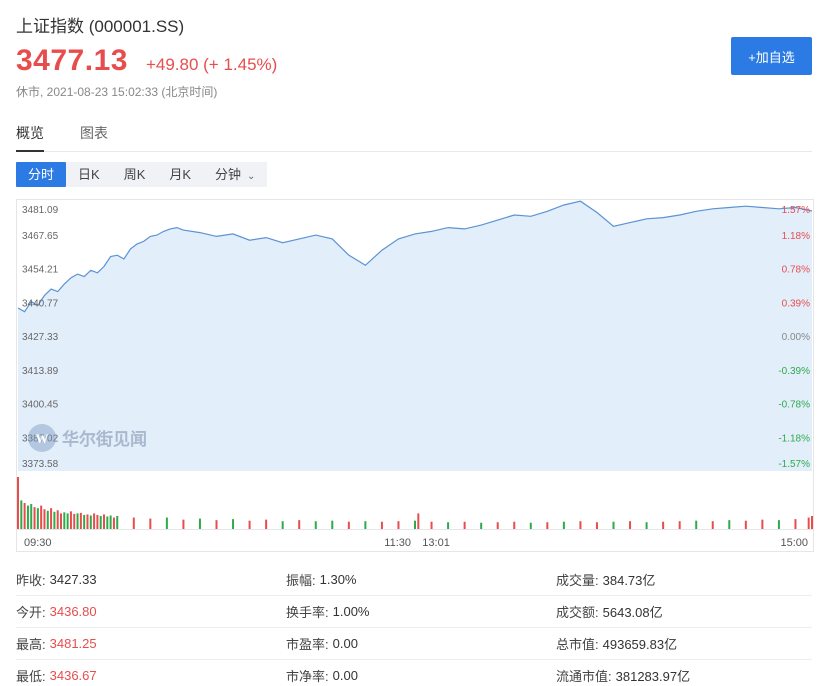  What do you see at coordinates (31, 612) in the screenshot?
I see `stat-label: 今开:` at bounding box center [31, 612].